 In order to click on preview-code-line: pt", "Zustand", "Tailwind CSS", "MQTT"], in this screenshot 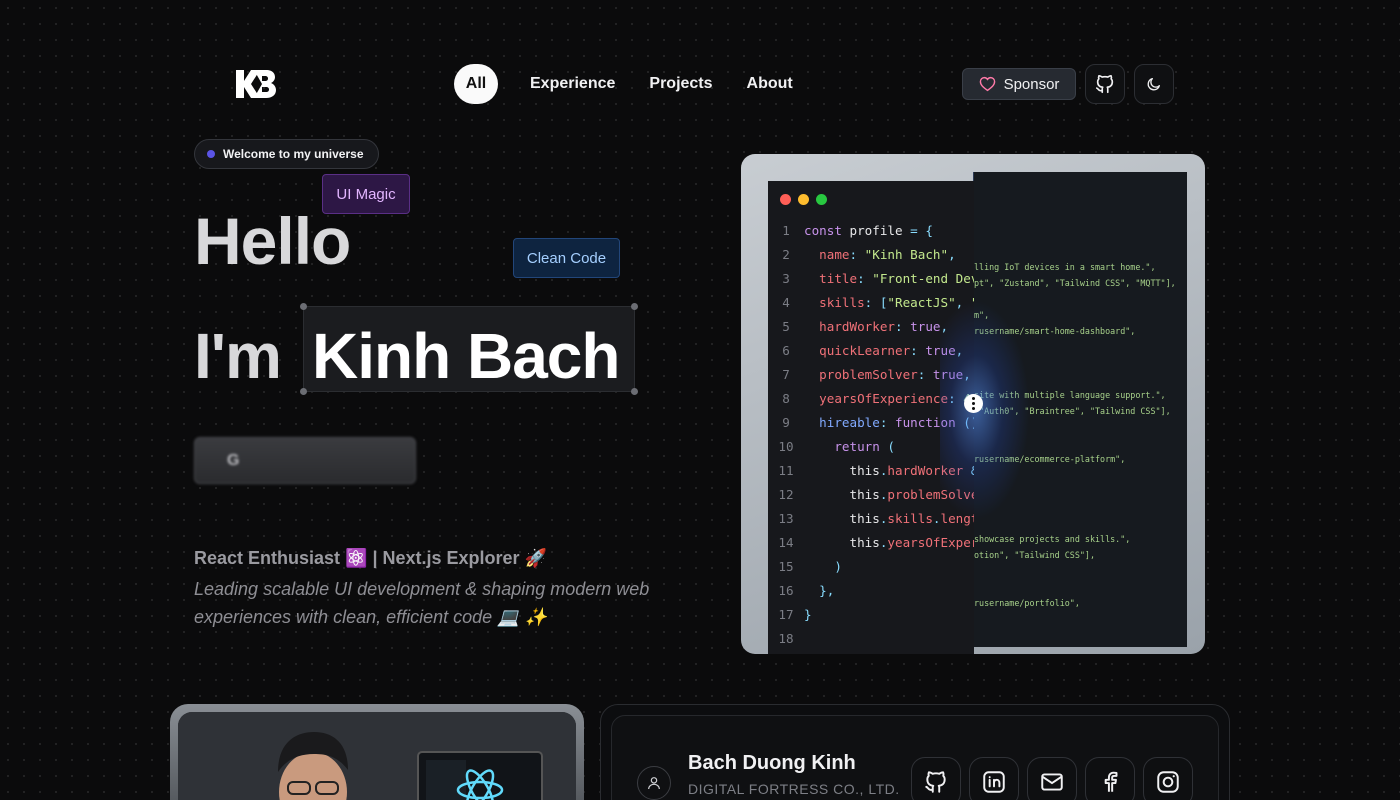, I will do `click(1075, 283)`.